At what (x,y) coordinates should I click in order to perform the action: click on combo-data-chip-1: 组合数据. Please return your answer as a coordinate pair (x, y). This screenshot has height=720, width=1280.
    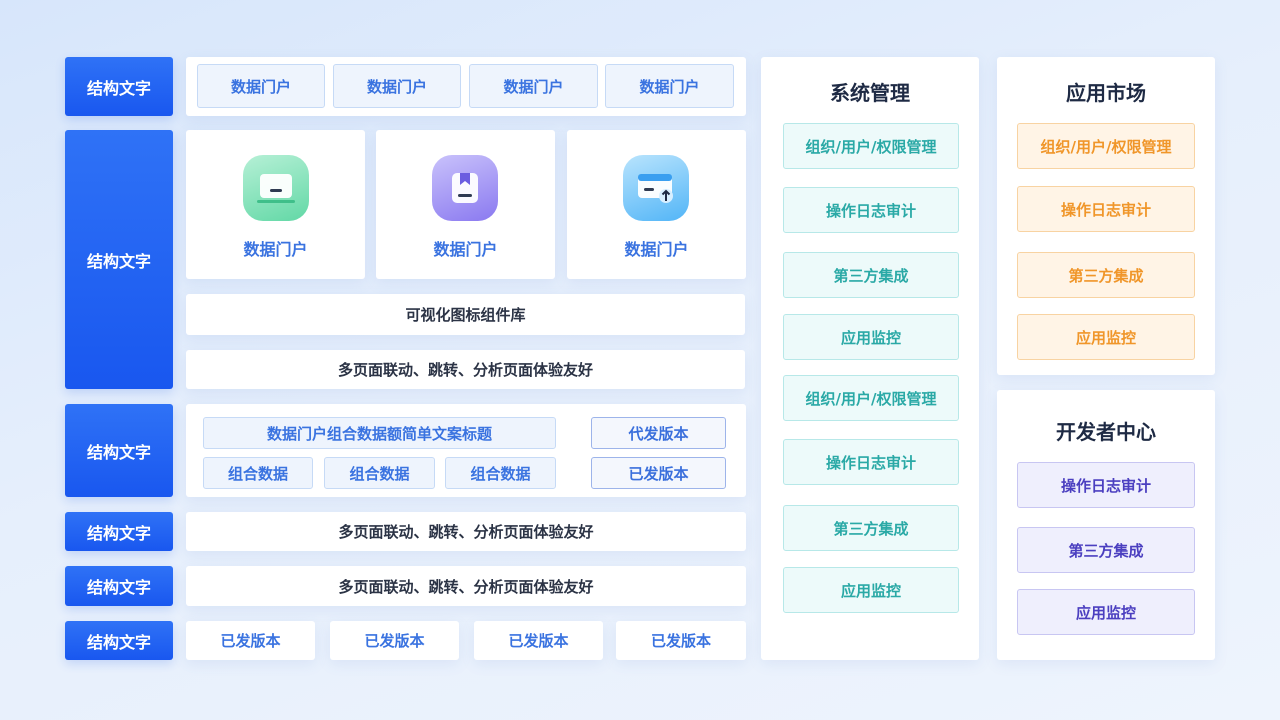
    Looking at the image, I should click on (258, 473).